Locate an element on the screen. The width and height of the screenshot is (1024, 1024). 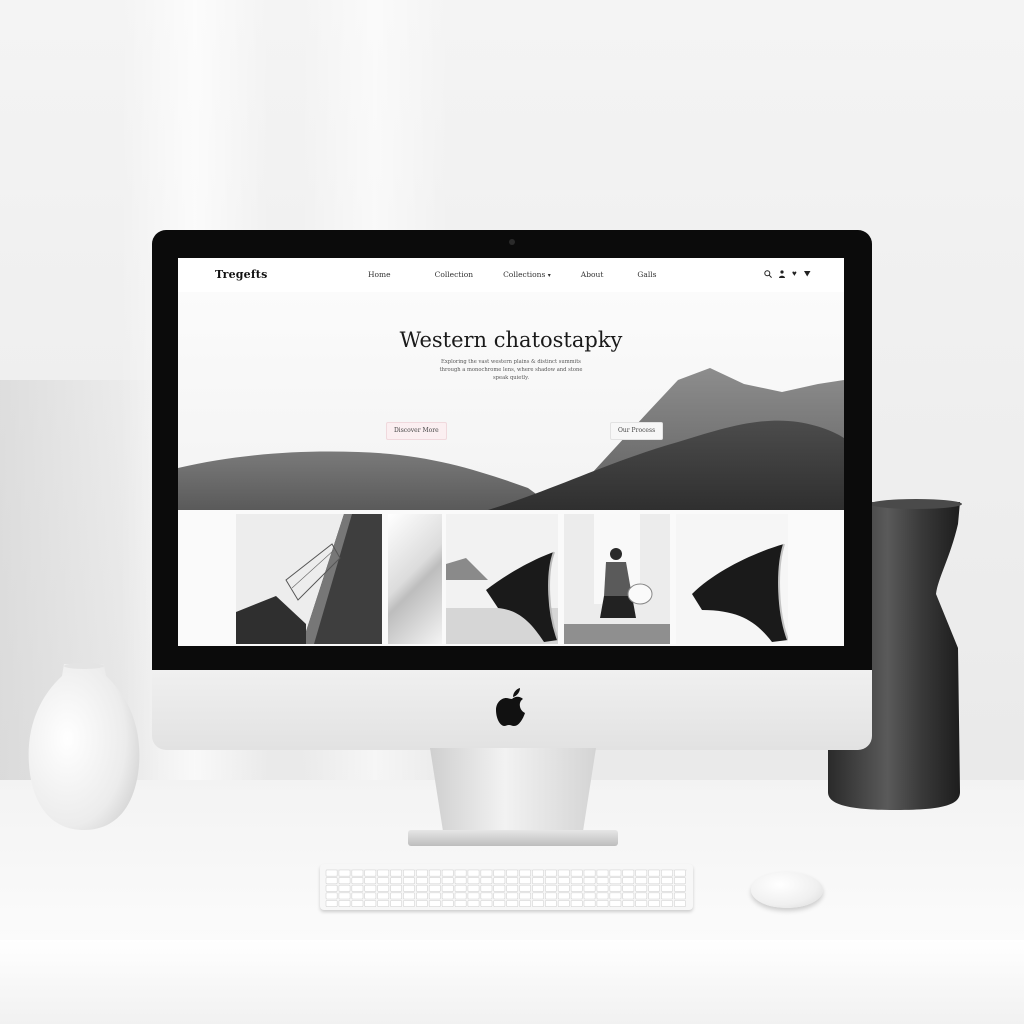
nav-collections: Collections ▾ is located at coordinates (527, 274).